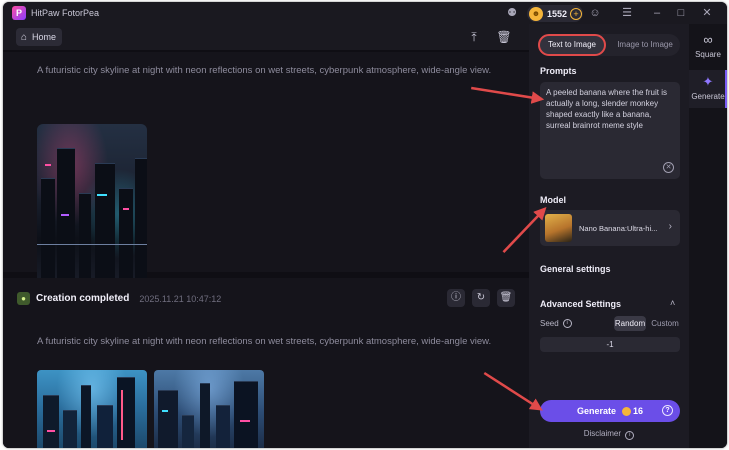 The image size is (729, 450). I want to click on coin-count: 1552, so click(557, 13).